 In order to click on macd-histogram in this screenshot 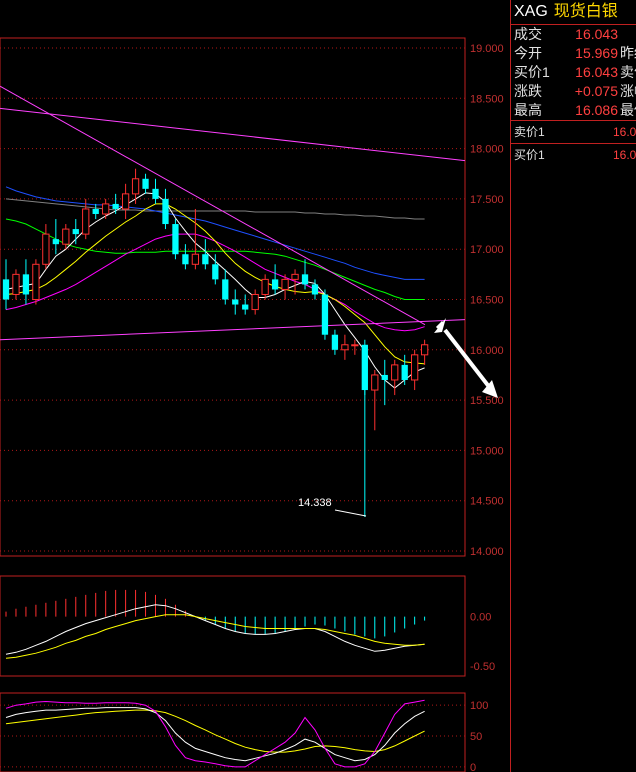, I will do `click(215, 614)`.